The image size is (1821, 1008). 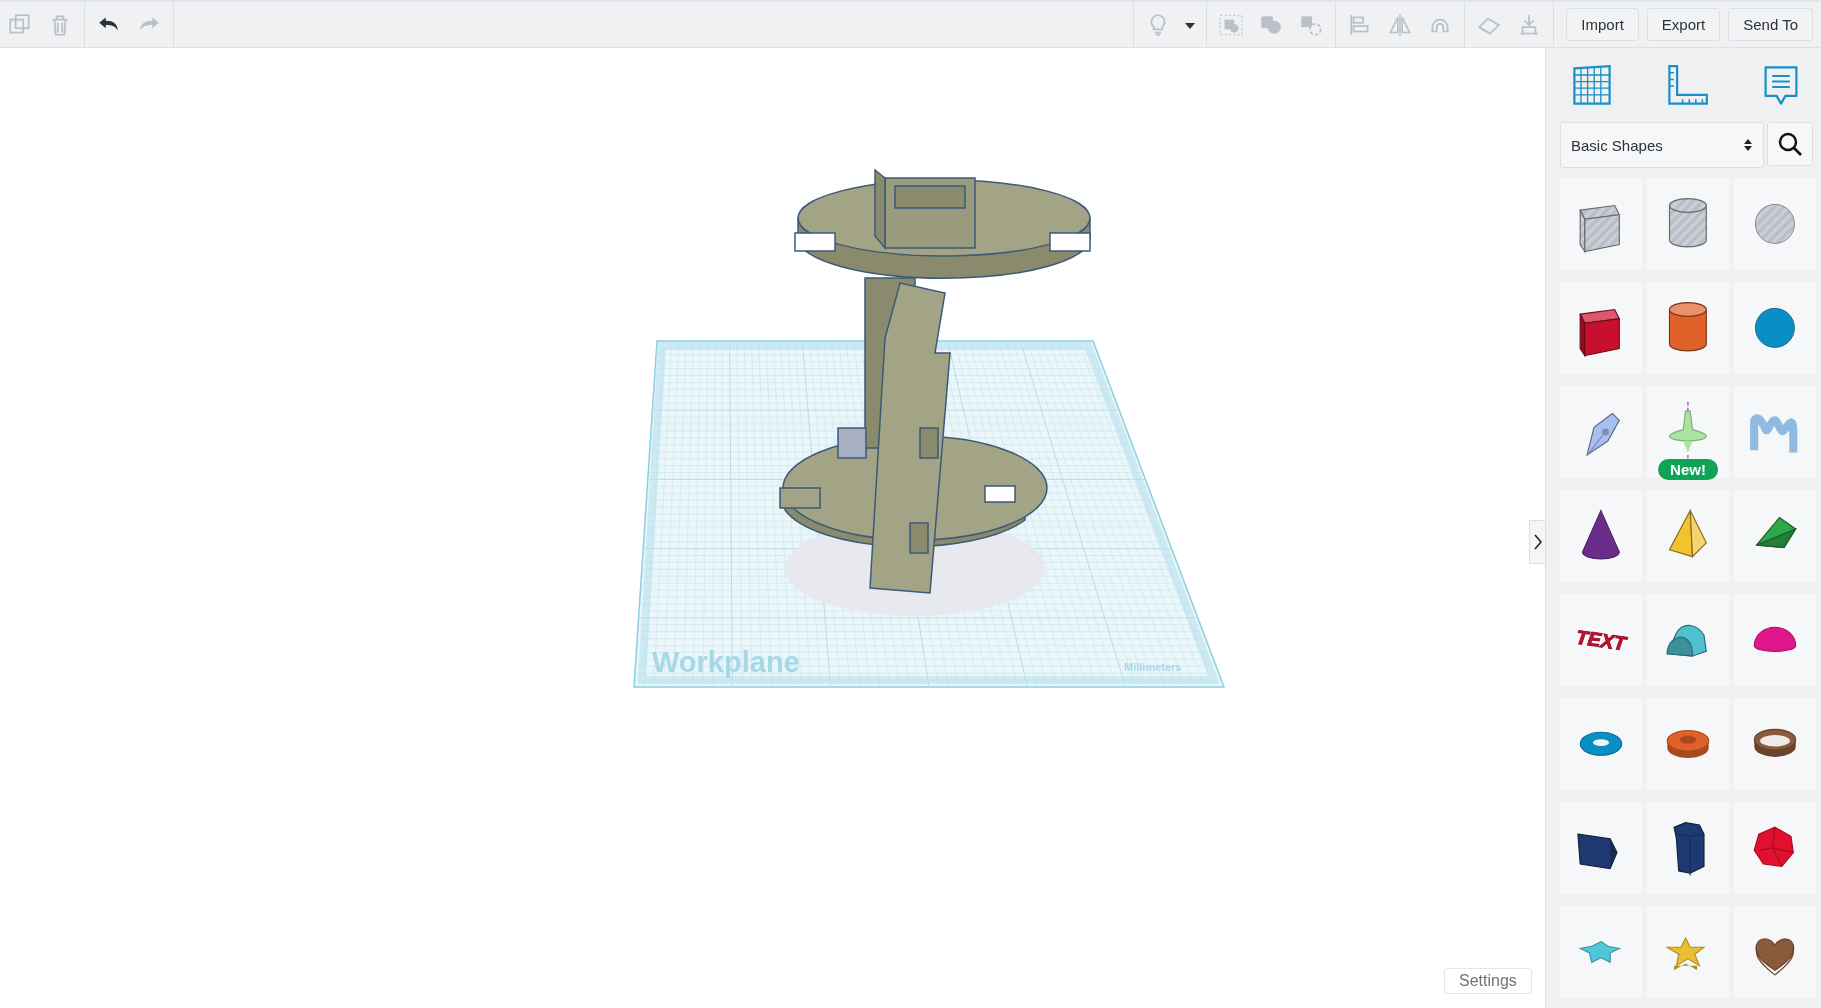 I want to click on sort-arrows-icon, so click(x=1748, y=145).